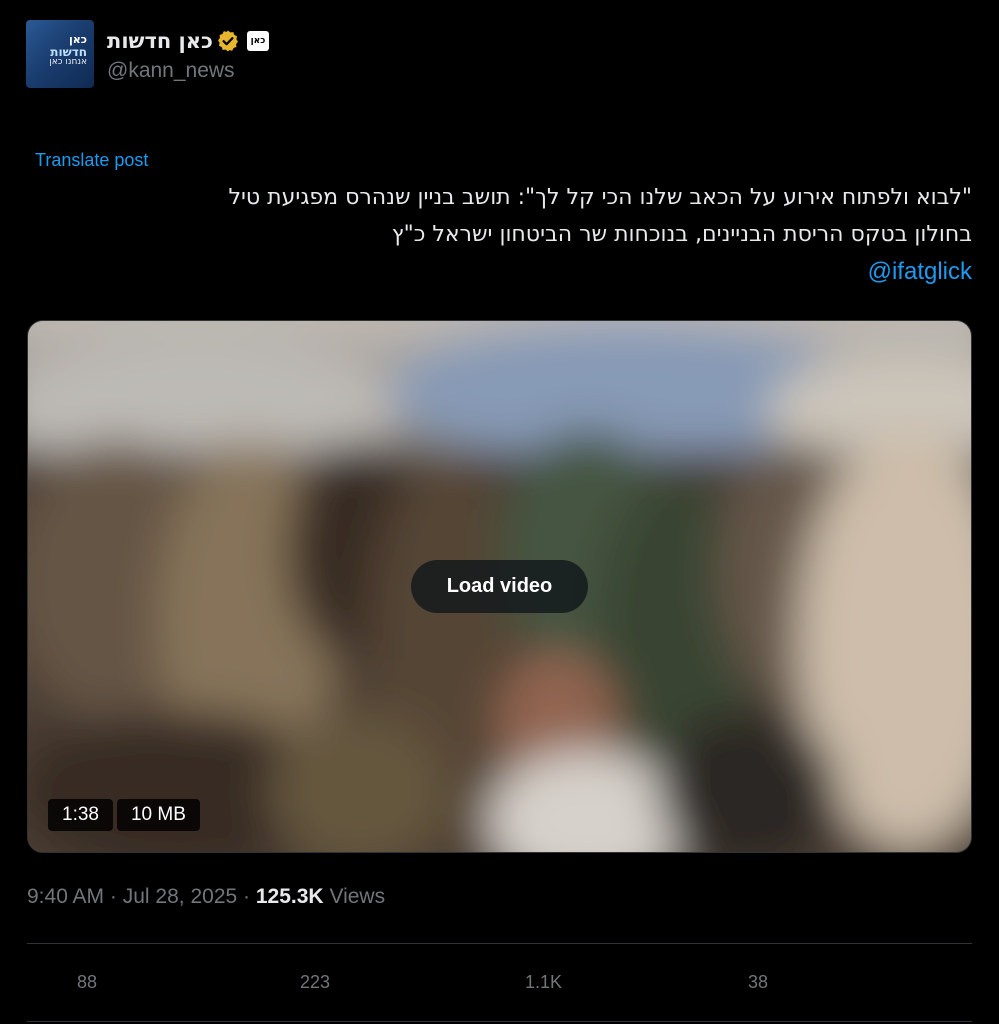 Image resolution: width=999 pixels, height=1024 pixels. I want to click on load-video-button: Load video, so click(499, 586).